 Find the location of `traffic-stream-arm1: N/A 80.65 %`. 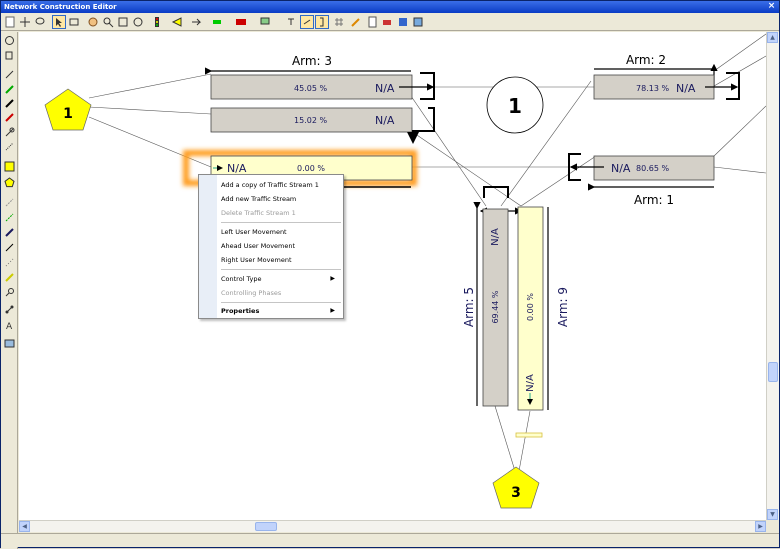

traffic-stream-arm1: N/A 80.65 % is located at coordinates (641, 167).